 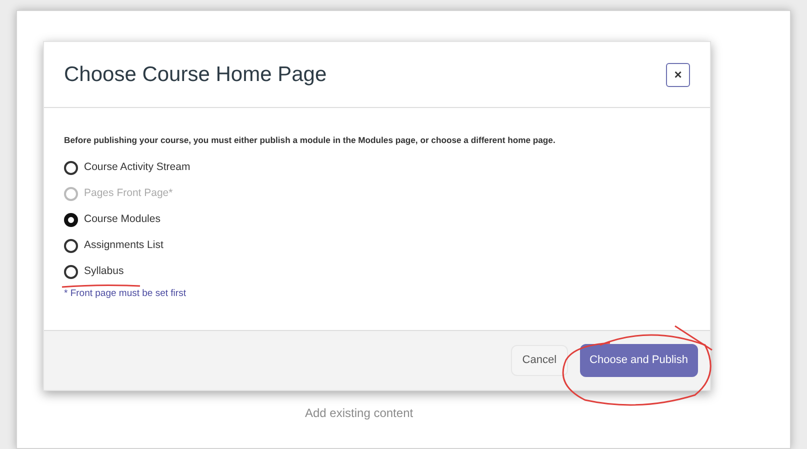 What do you see at coordinates (137, 168) in the screenshot?
I see `option-label: Course Activity Stream` at bounding box center [137, 168].